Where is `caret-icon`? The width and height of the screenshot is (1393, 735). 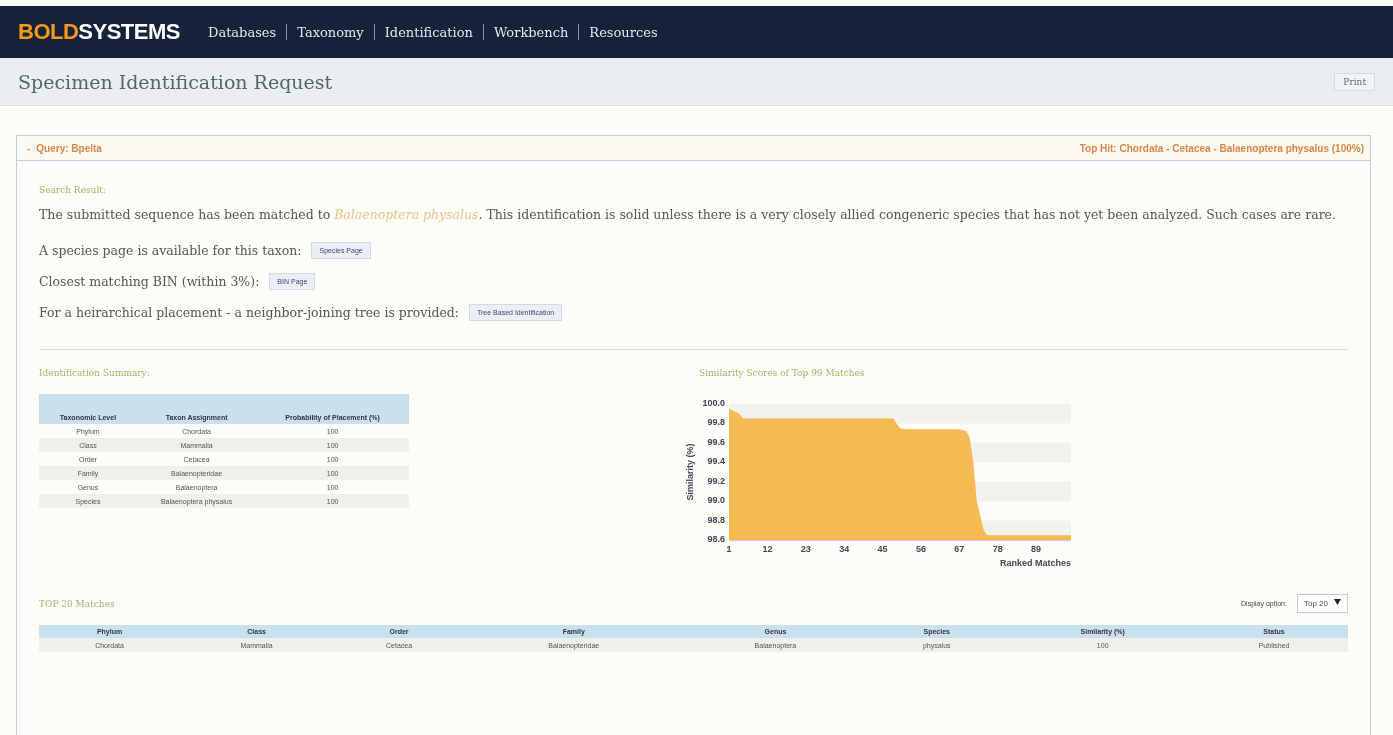
caret-icon is located at coordinates (1337, 602).